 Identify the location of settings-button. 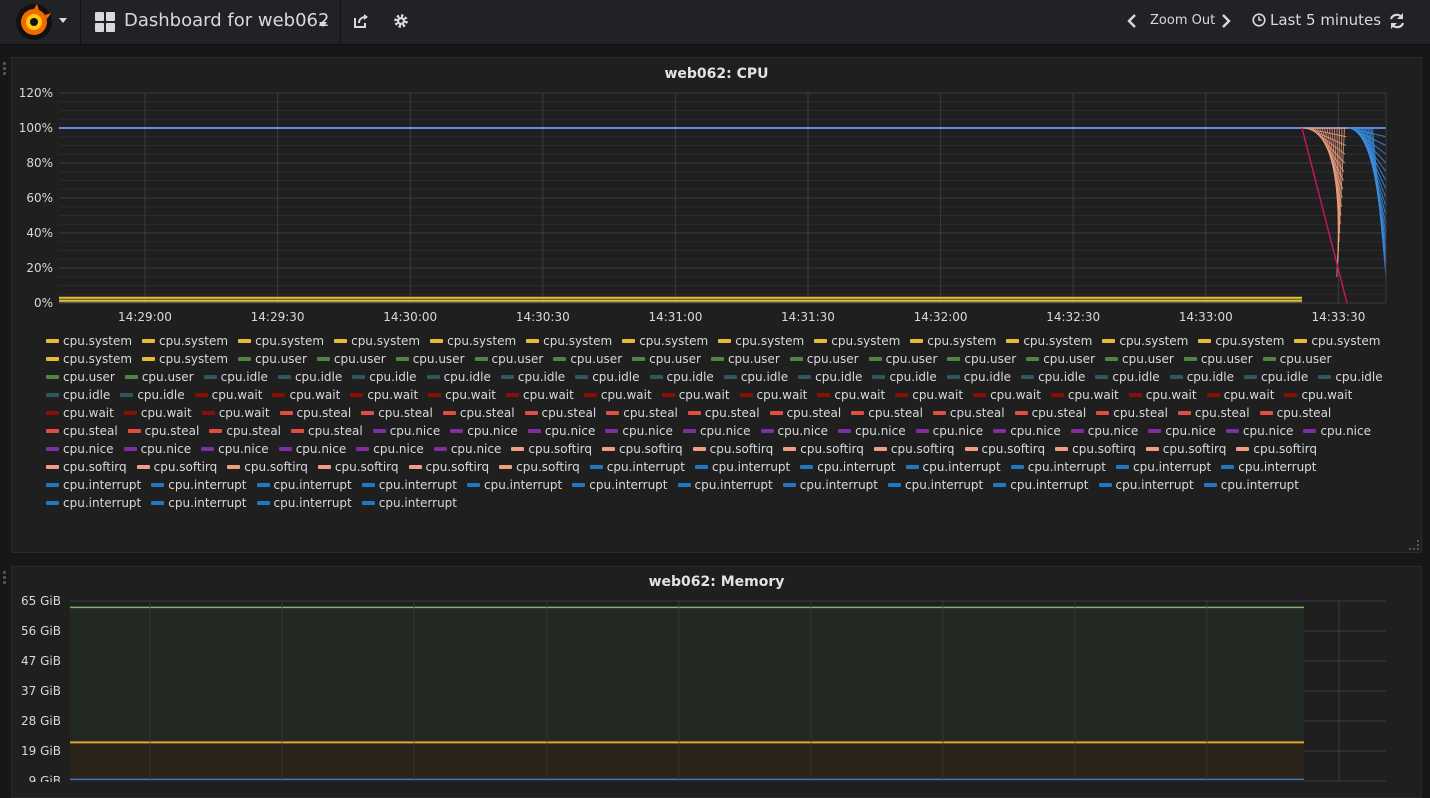
(401, 22).